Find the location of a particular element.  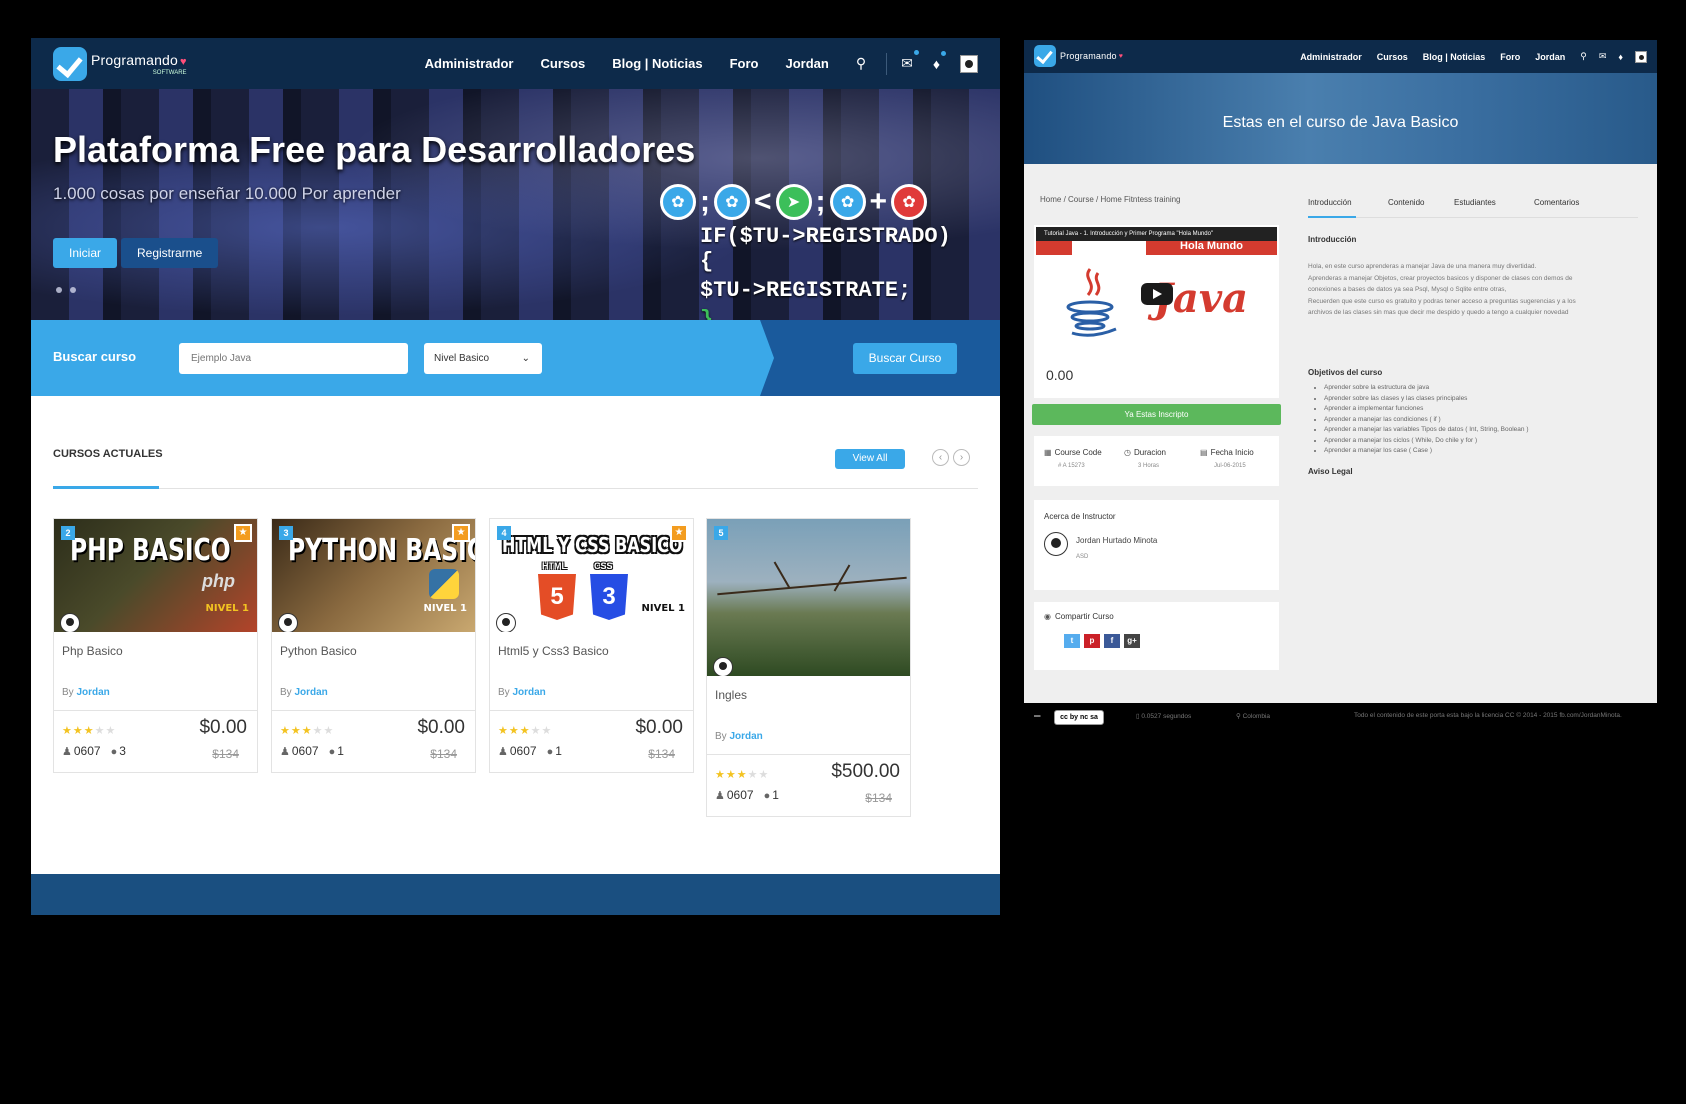

css3-shield-icon: 3 is located at coordinates (609, 597).